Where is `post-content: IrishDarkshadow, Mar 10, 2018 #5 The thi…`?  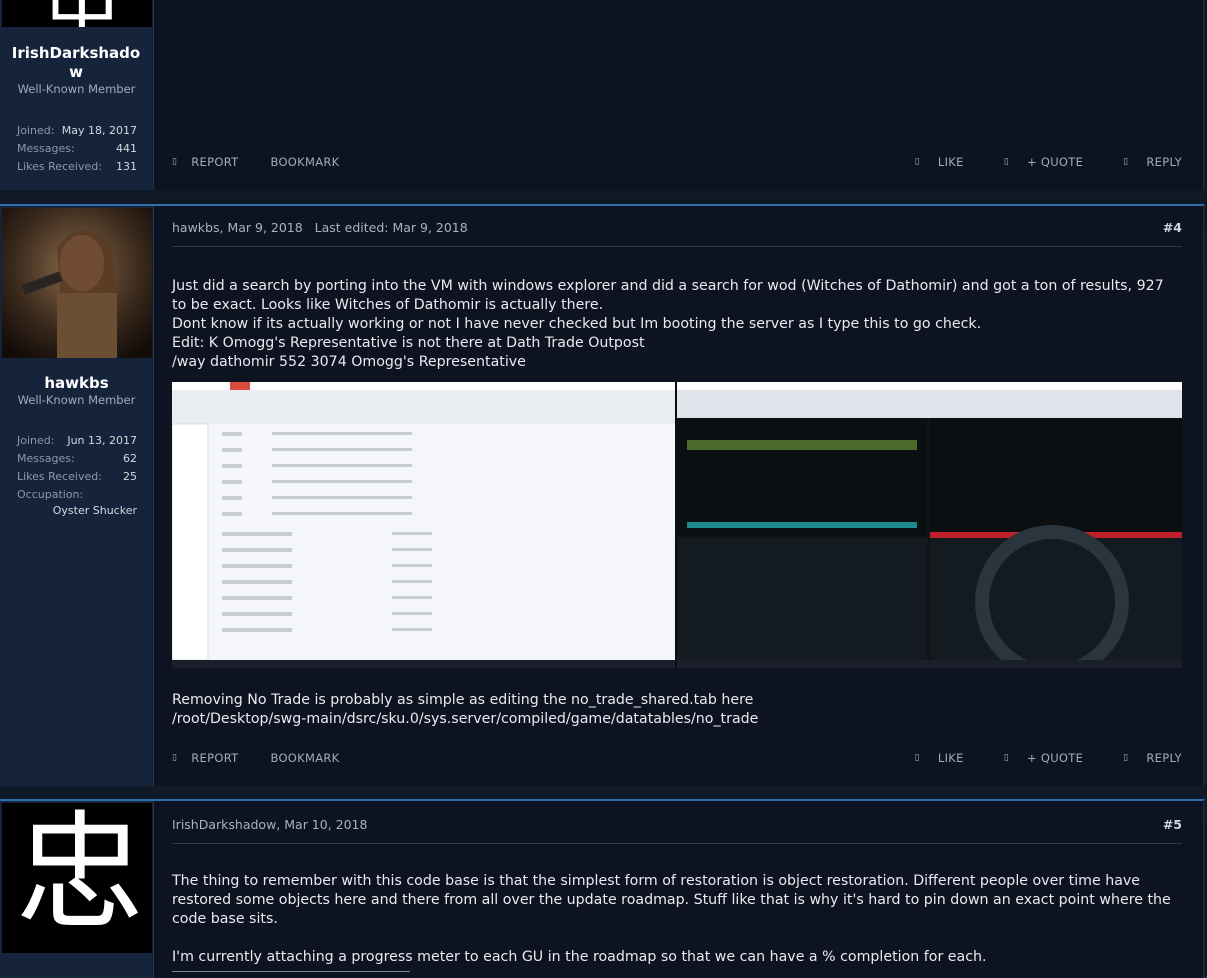
post-content: IrishDarkshadow, Mar 10, 2018 #5 The thi… is located at coordinates (677, 891).